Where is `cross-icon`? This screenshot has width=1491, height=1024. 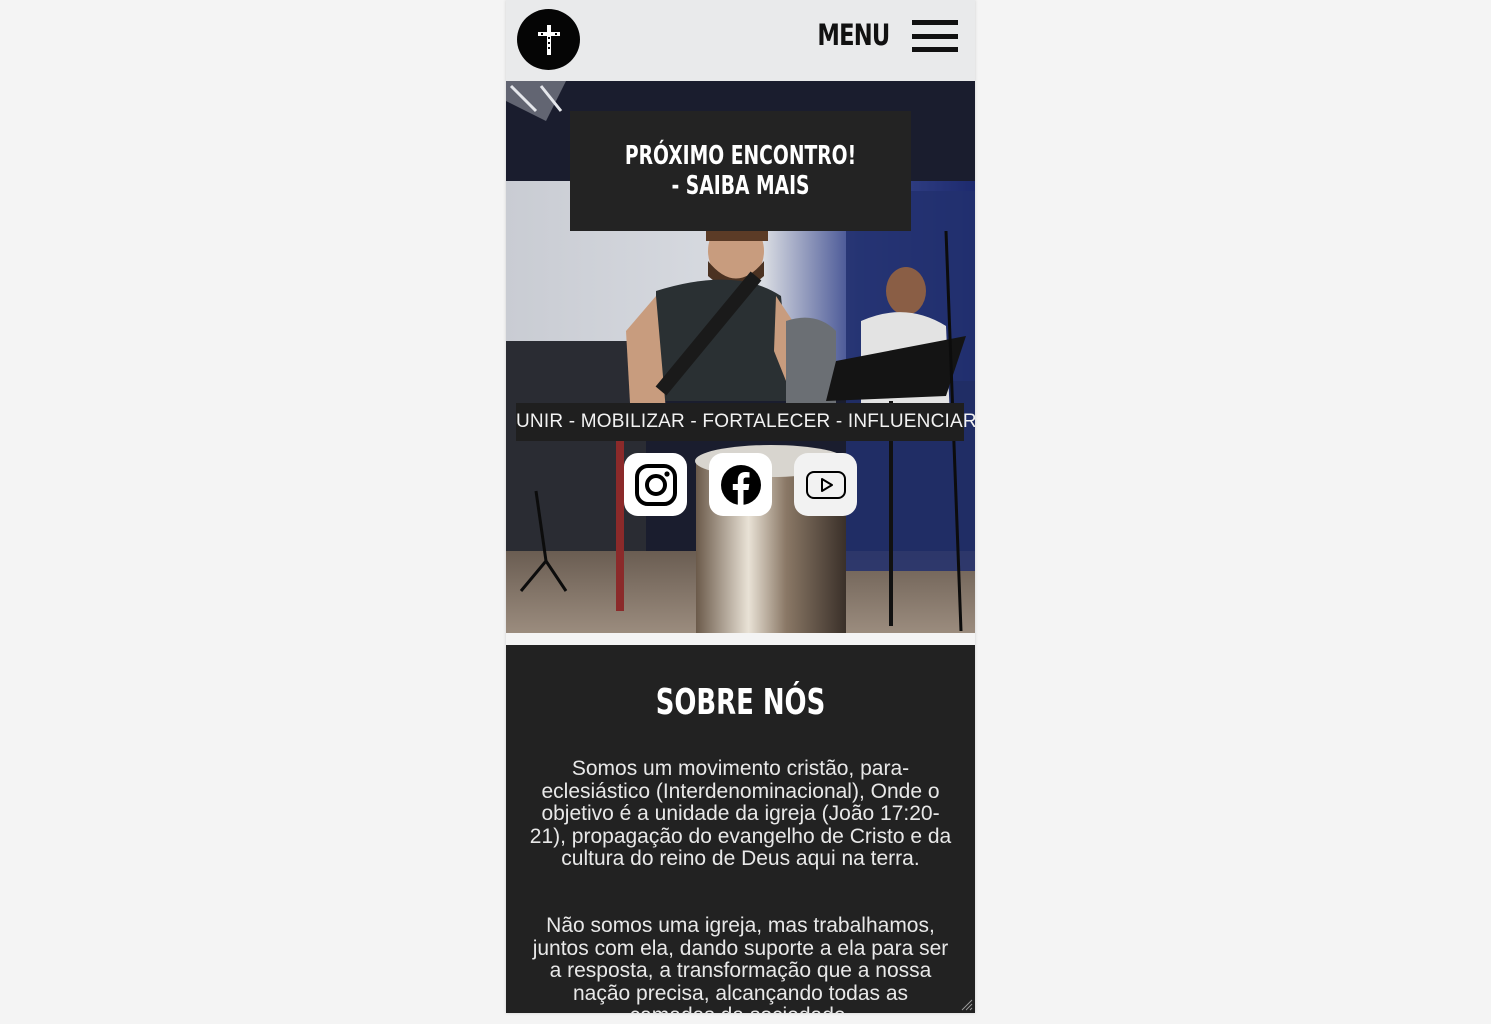
cross-icon is located at coordinates (548, 39).